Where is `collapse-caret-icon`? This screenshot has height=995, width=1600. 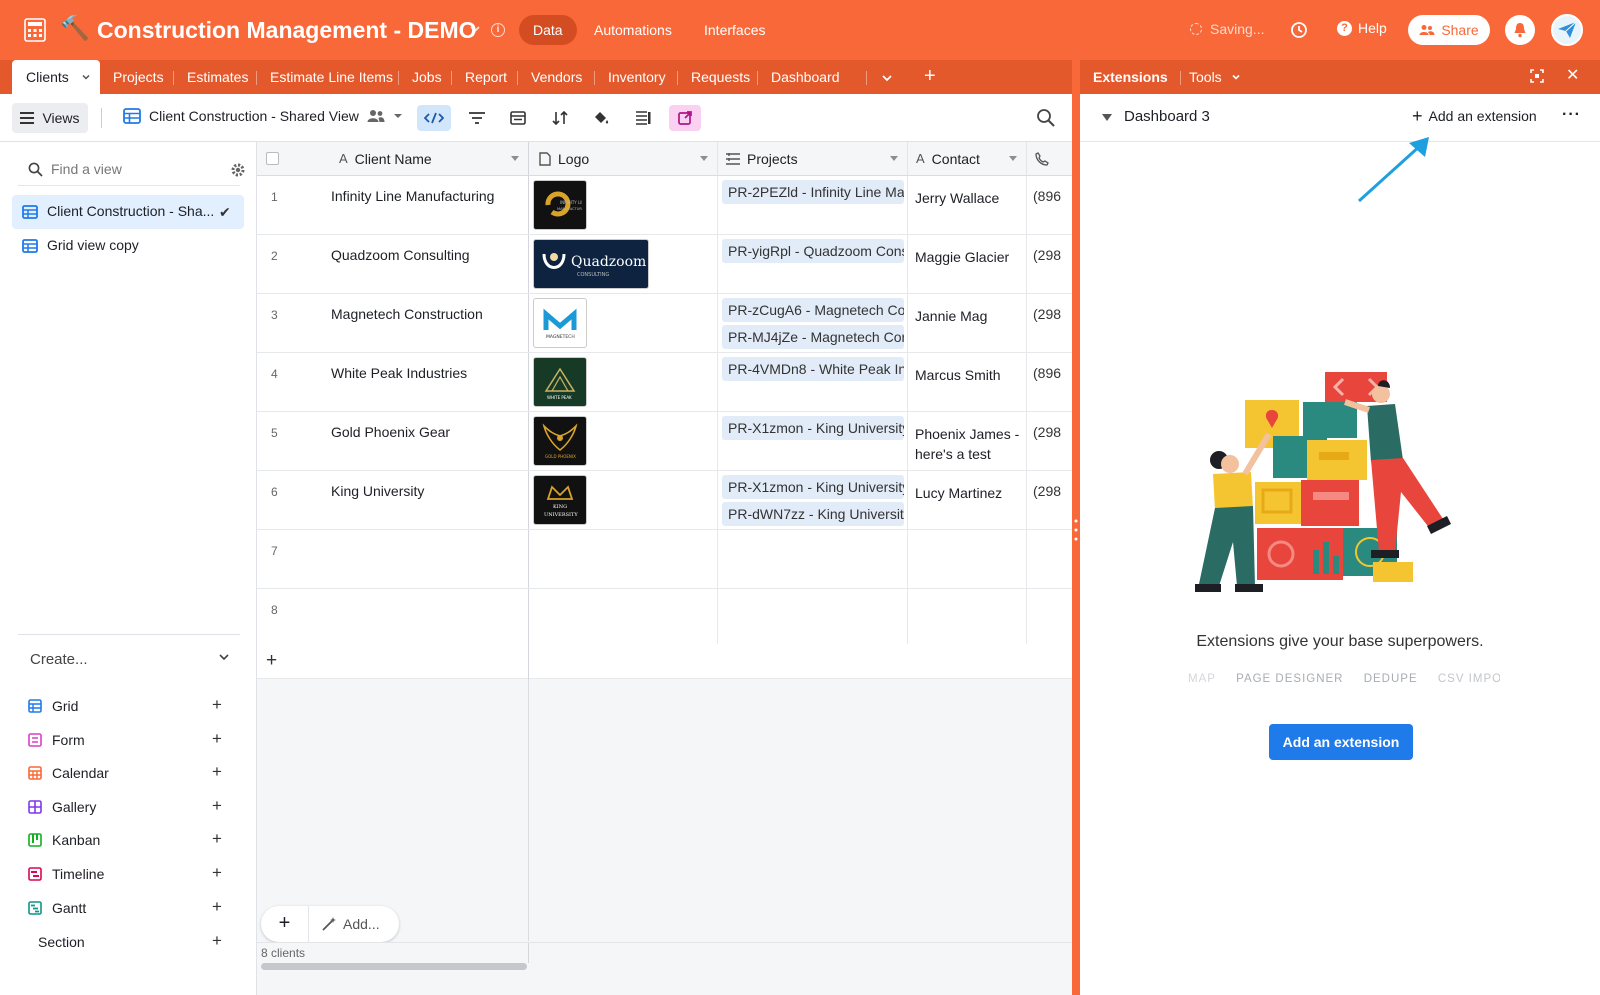
collapse-caret-icon is located at coordinates (1107, 117).